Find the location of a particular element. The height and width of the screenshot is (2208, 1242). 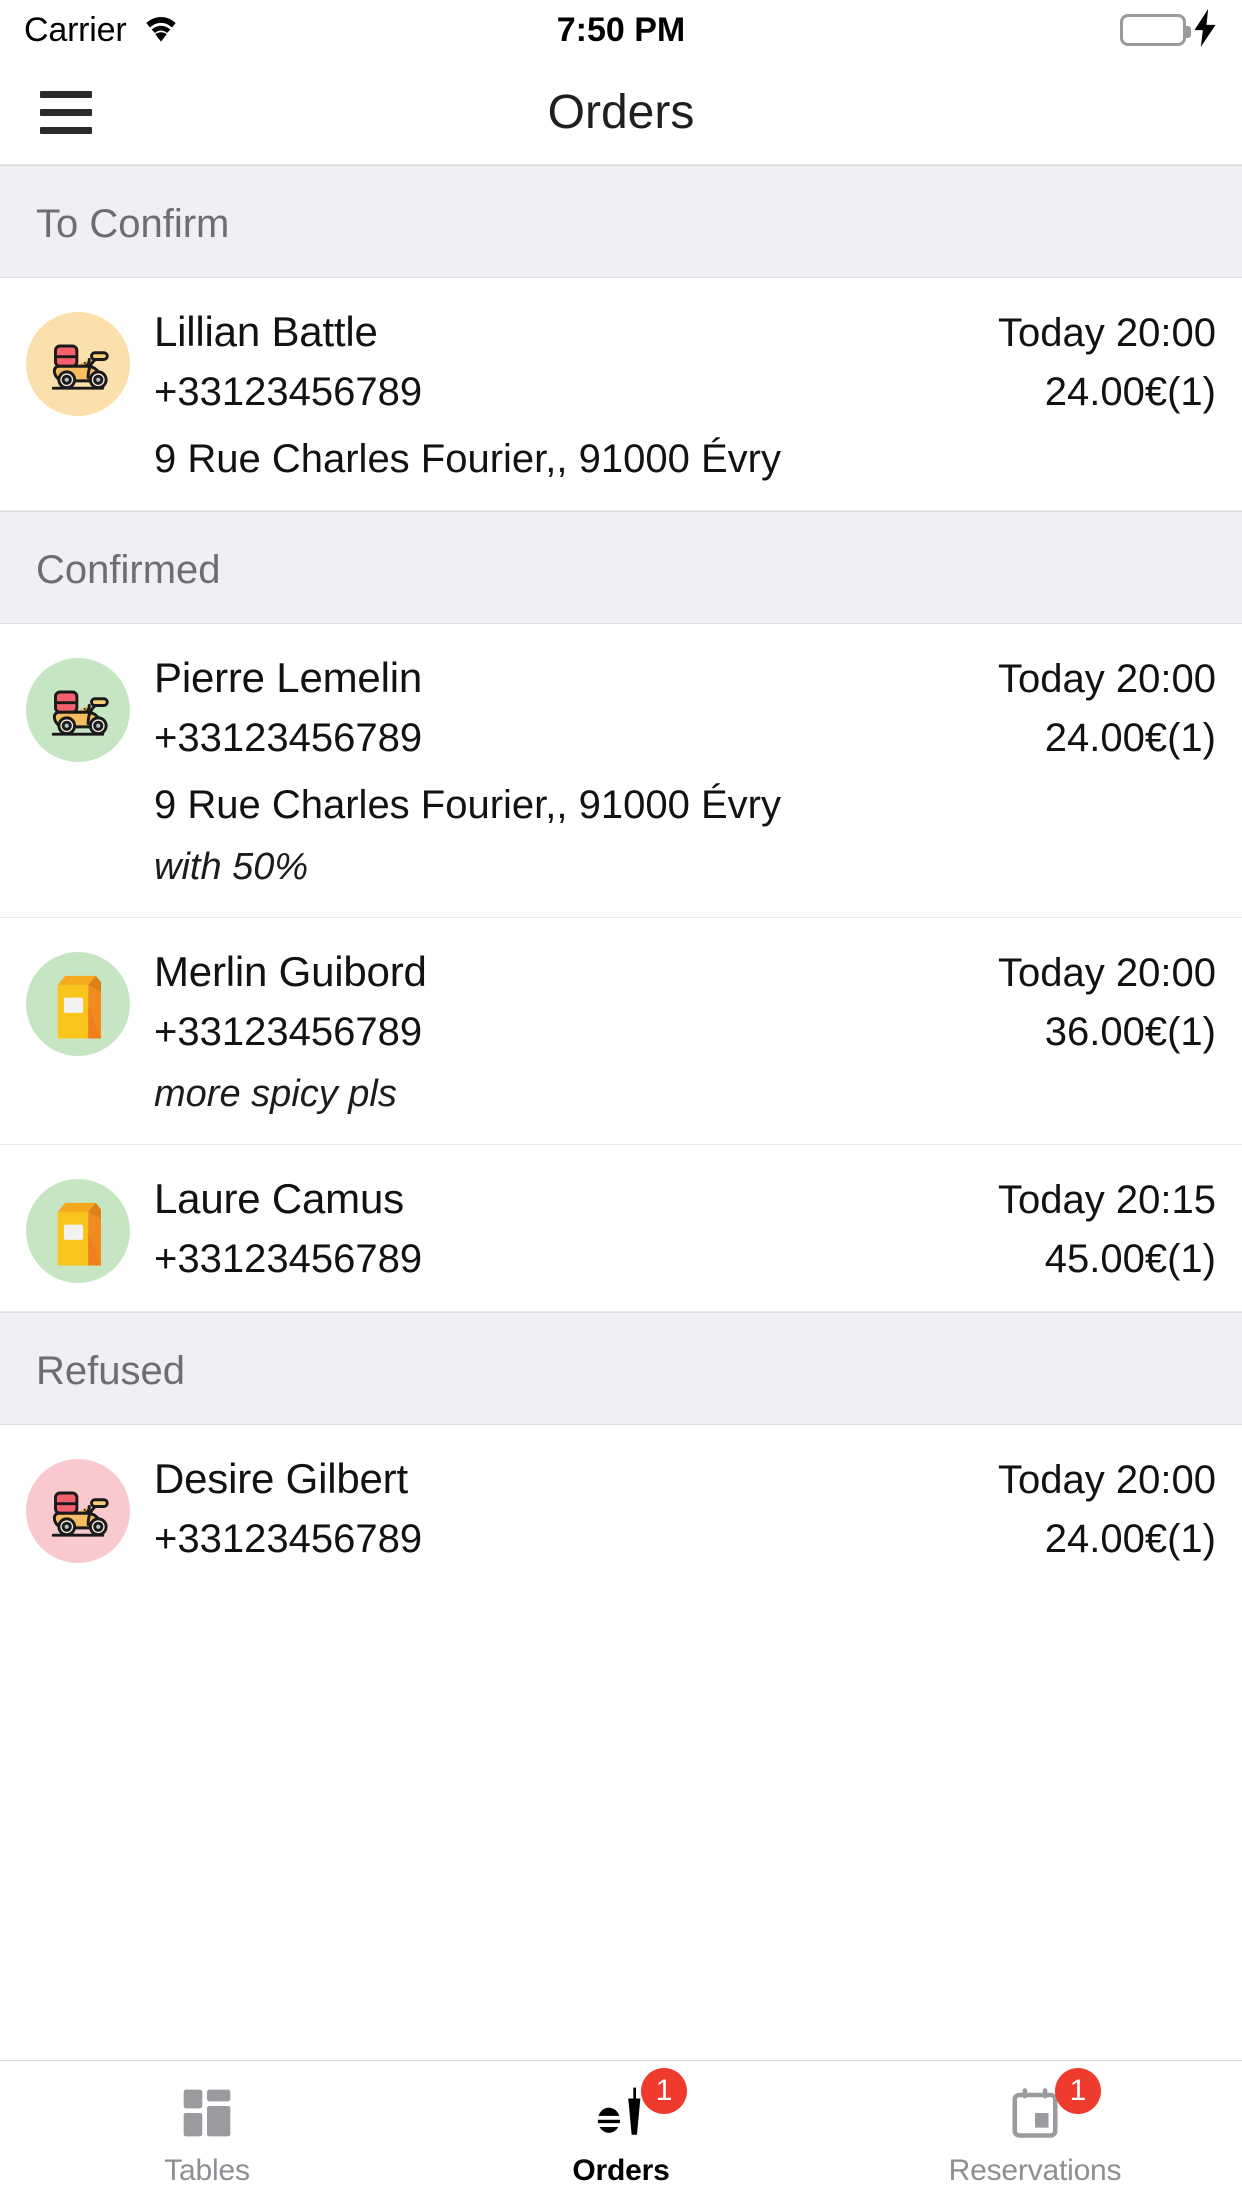

customer-name: Laure Camus is located at coordinates (279, 1198).